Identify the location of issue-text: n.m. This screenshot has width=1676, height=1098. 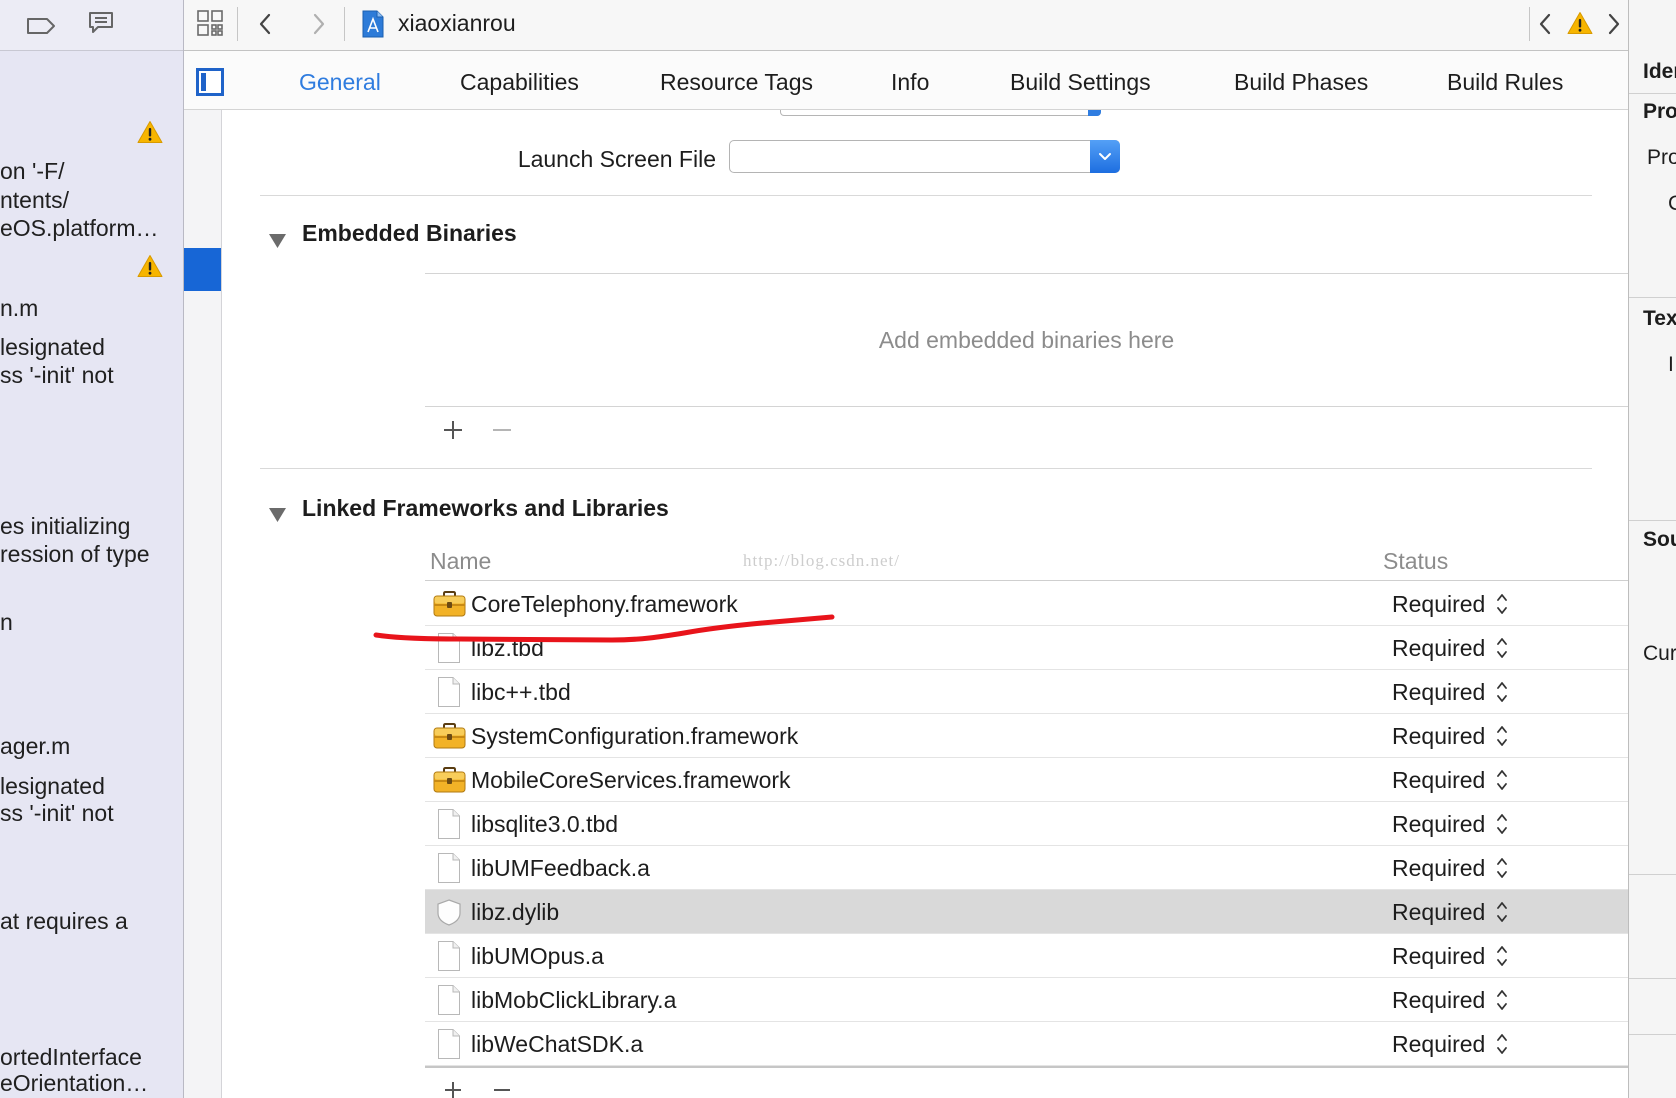
(90, 308).